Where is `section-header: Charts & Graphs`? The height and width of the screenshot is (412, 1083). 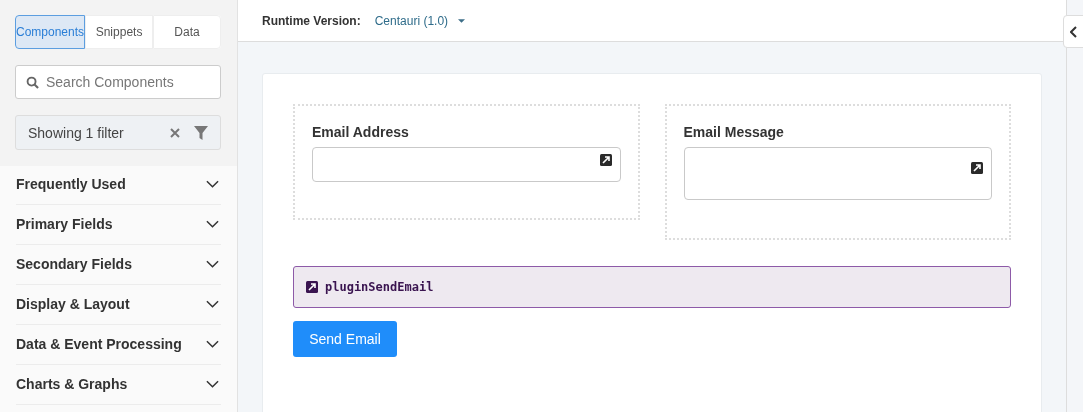
section-header: Charts & Graphs is located at coordinates (118, 384).